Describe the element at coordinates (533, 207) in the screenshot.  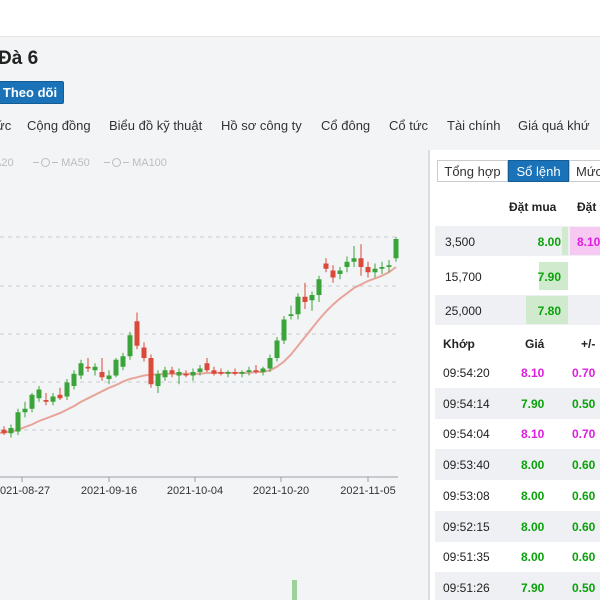
I see `bid-header: Đặt mua` at that location.